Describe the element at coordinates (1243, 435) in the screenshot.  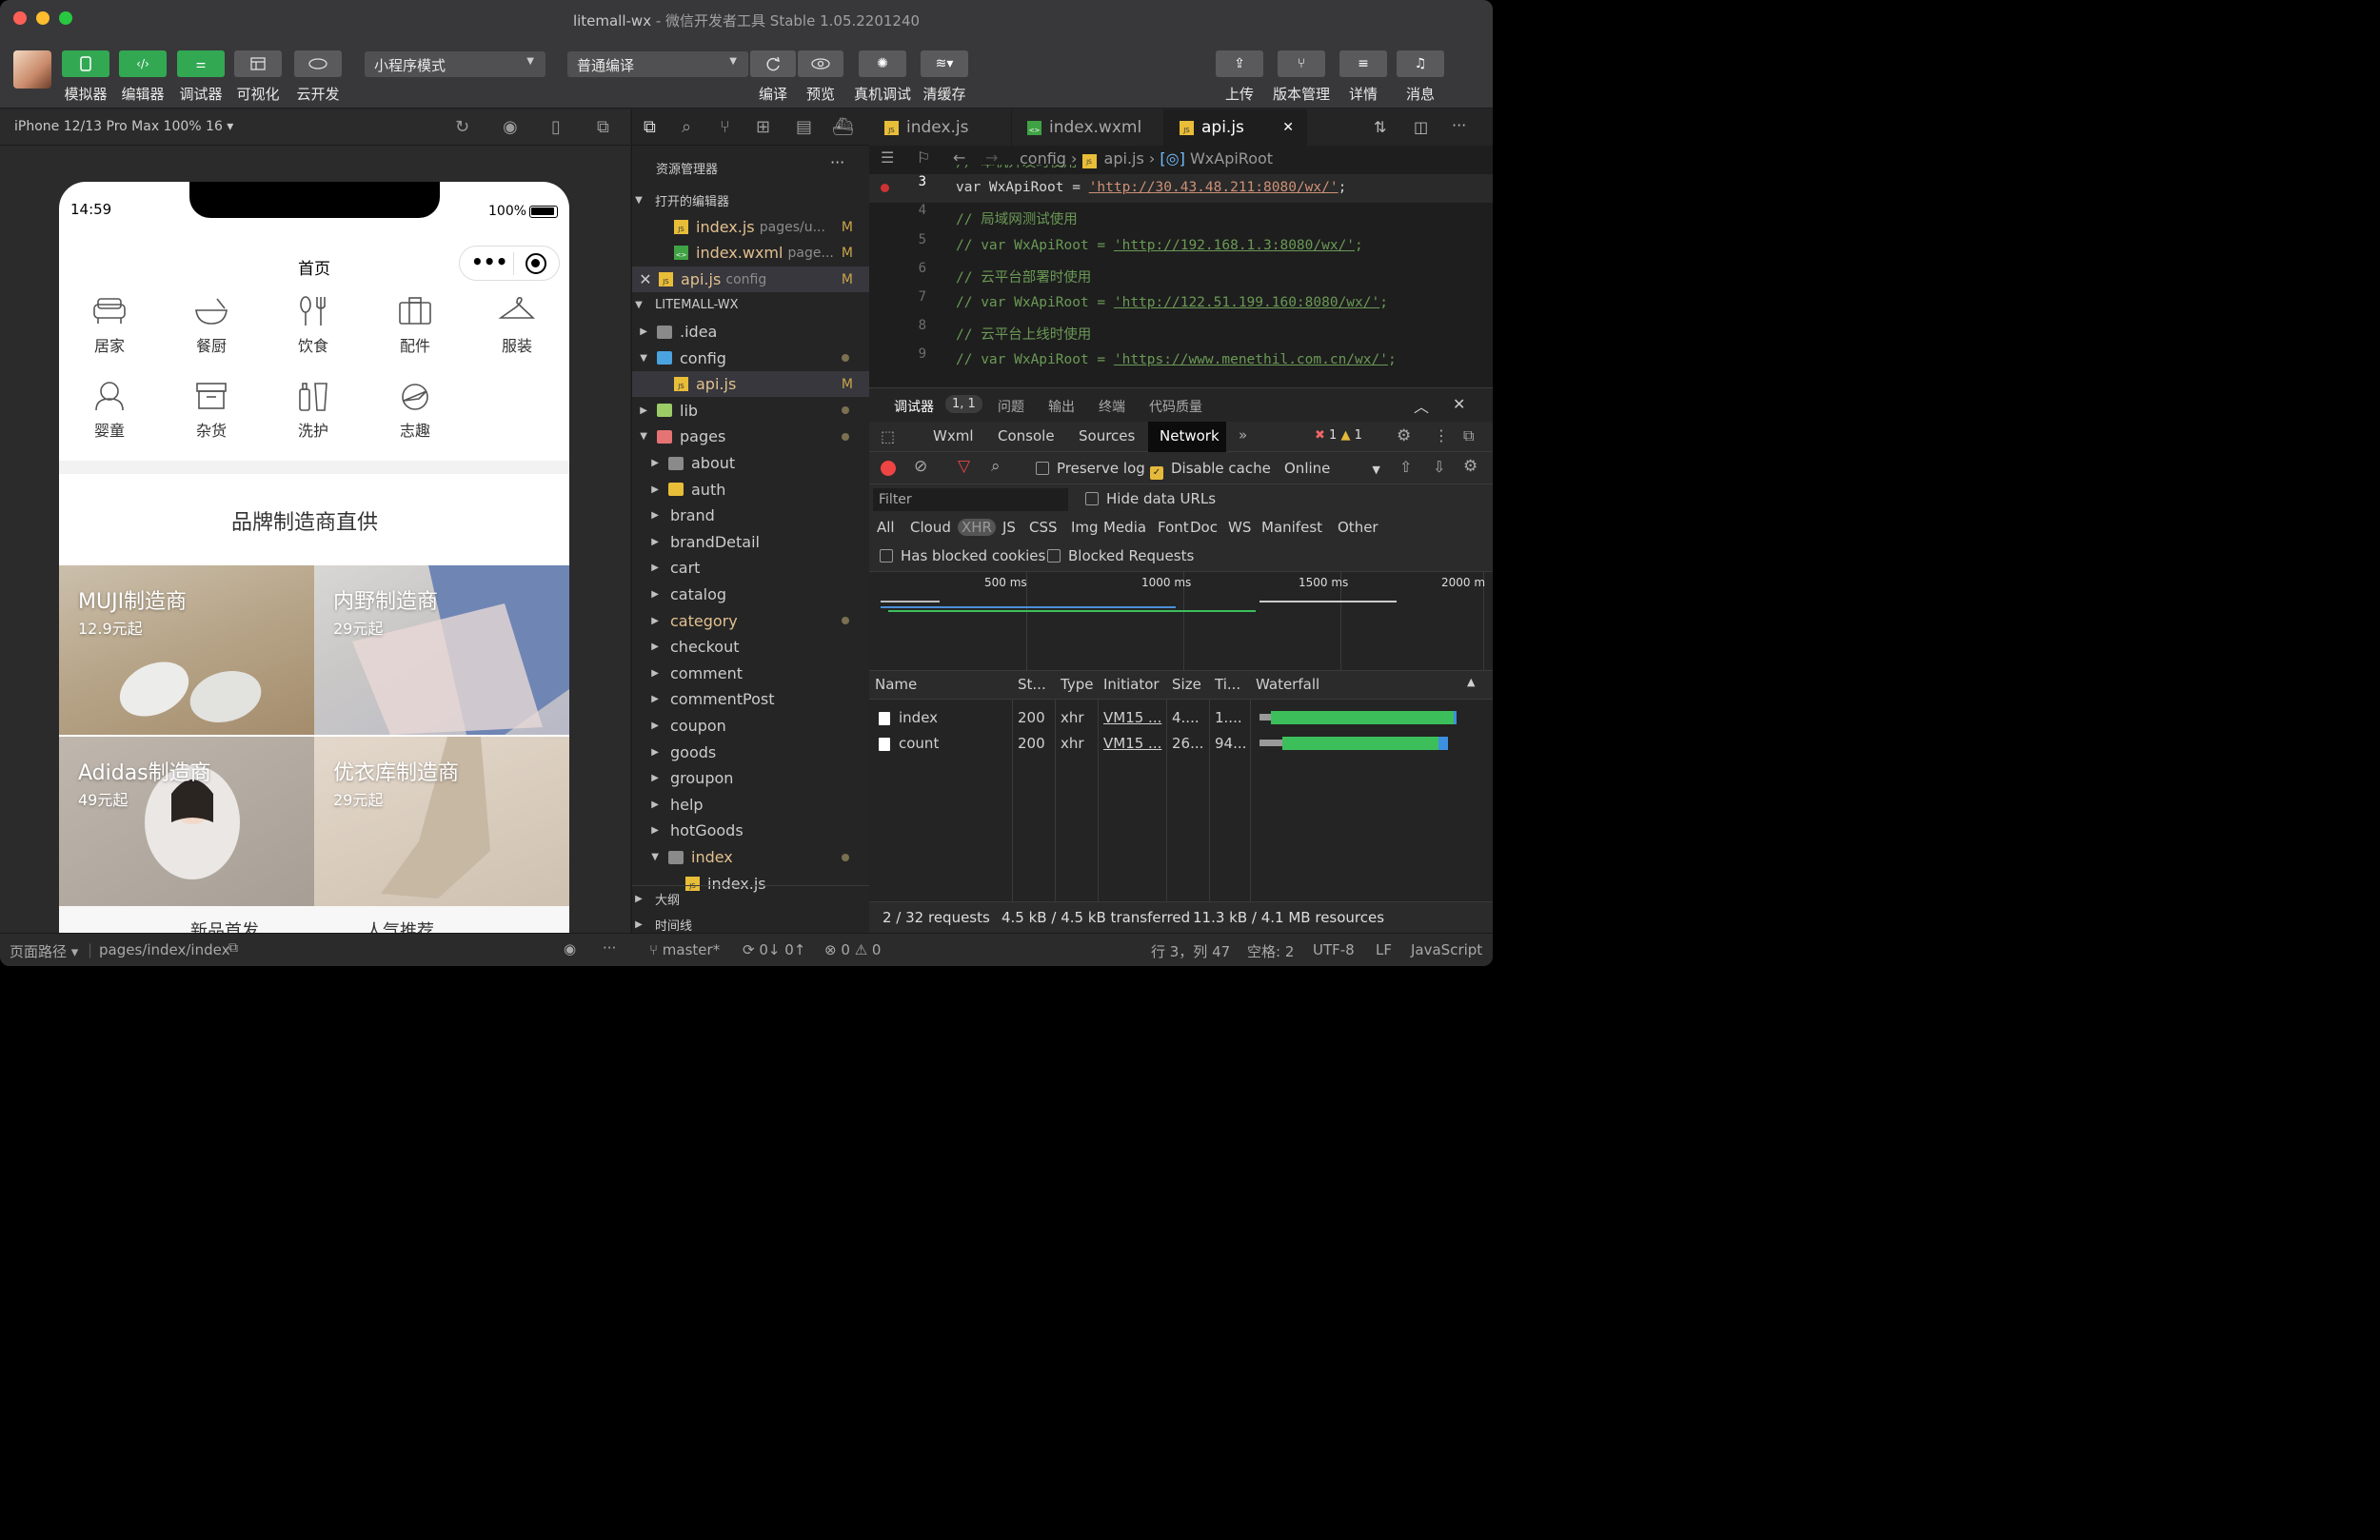
I see `more-tabs-icon: »` at that location.